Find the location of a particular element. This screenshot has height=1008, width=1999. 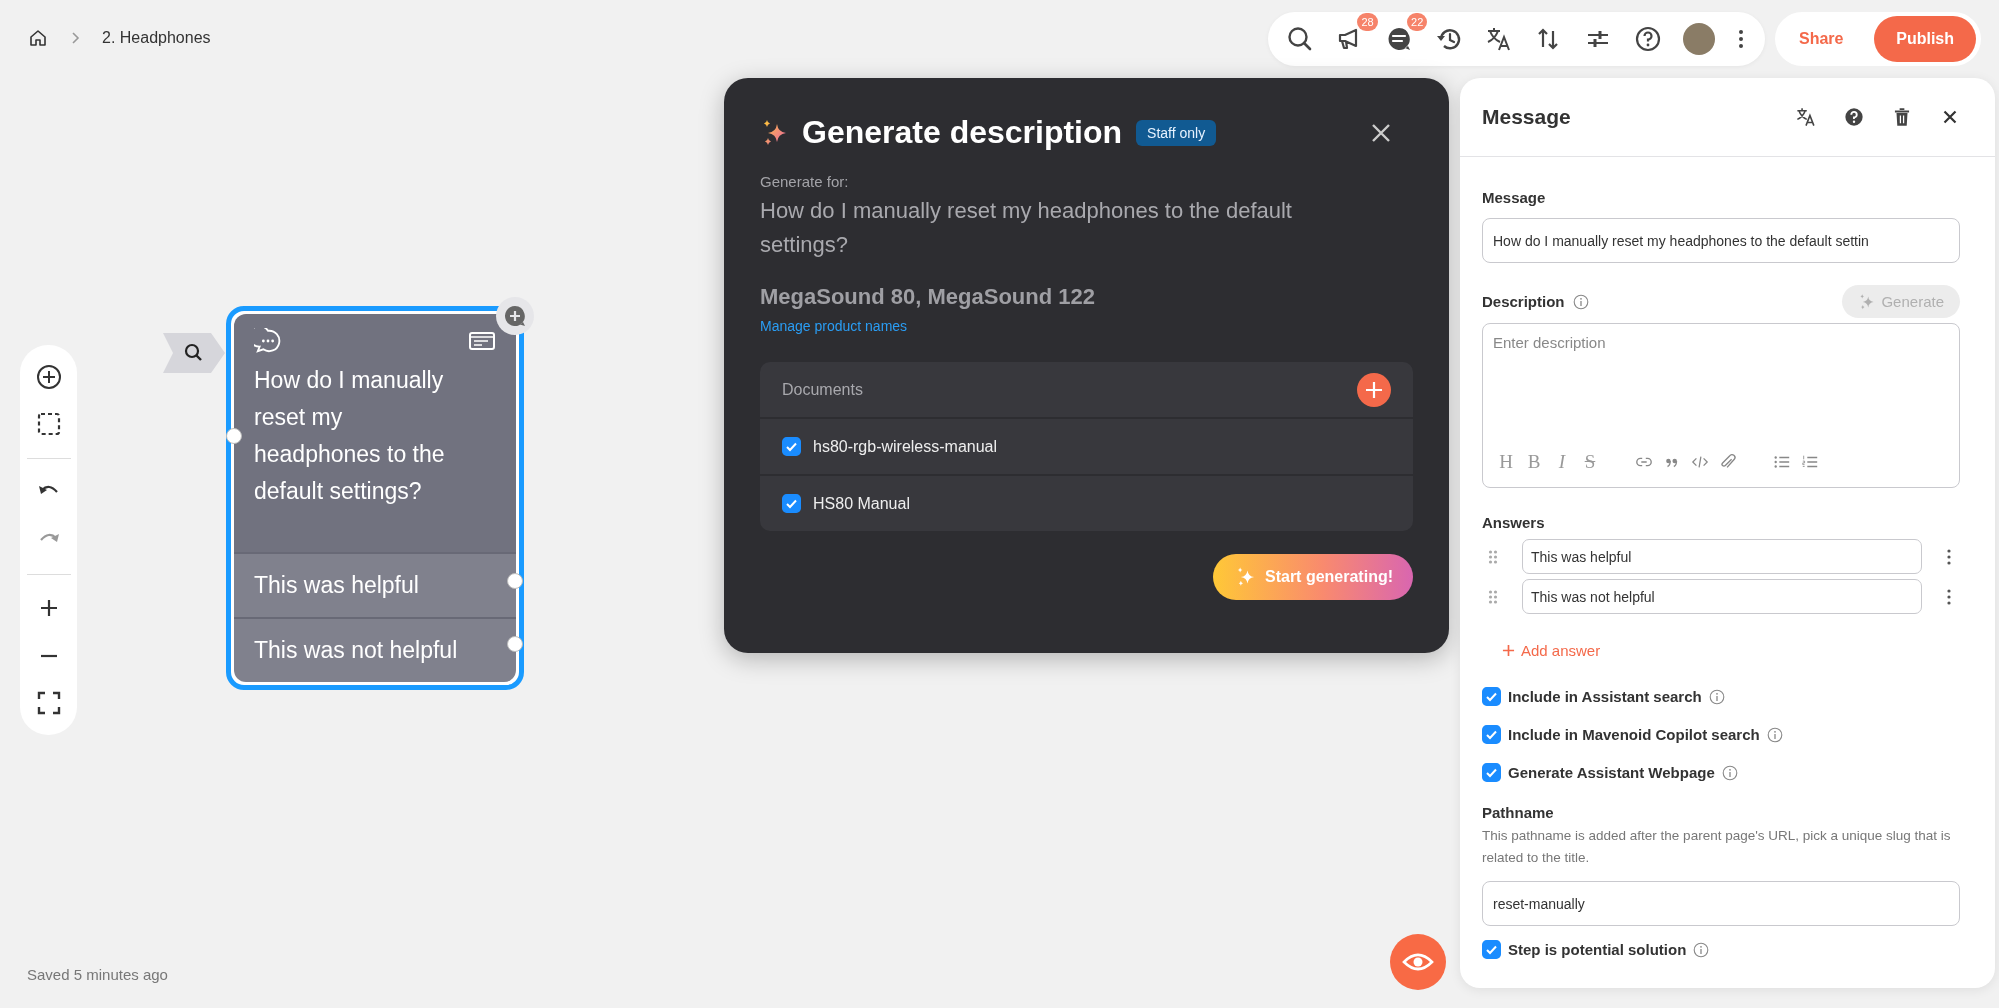

field-label: Description is located at coordinates (1523, 301).